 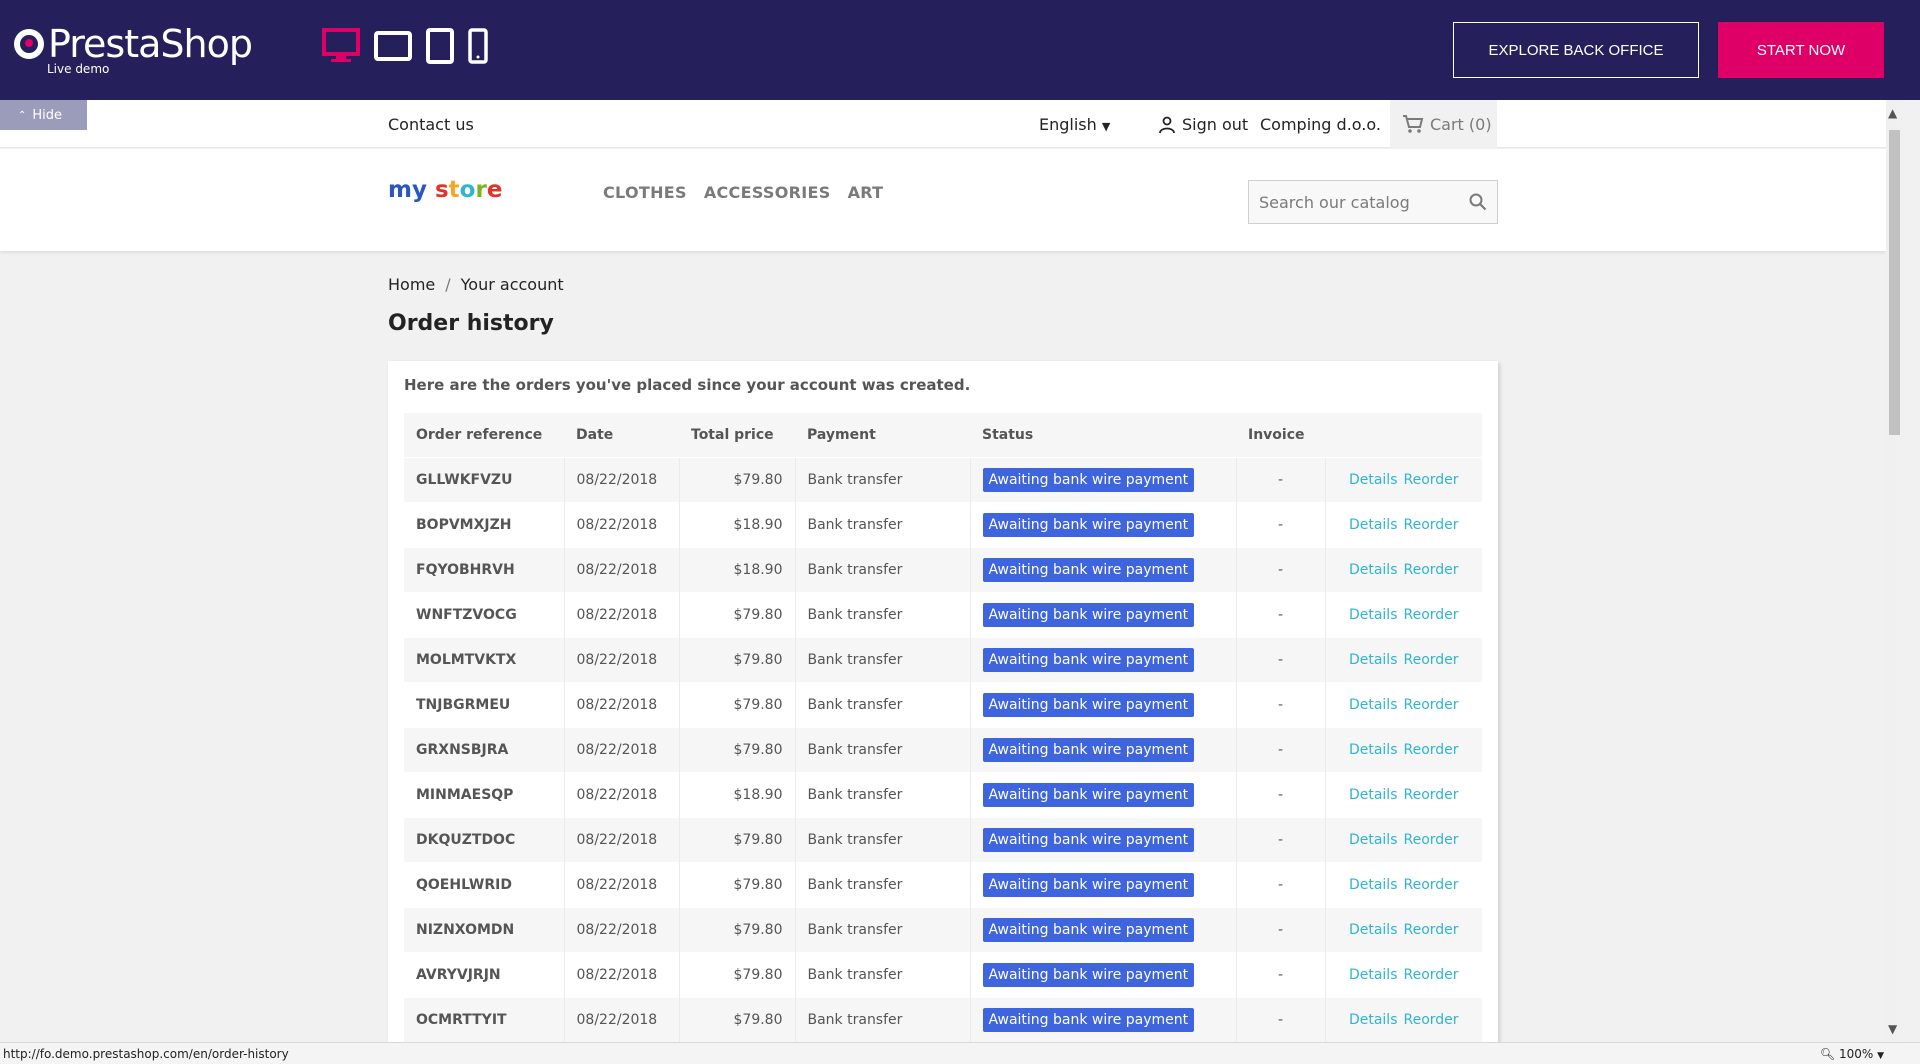 I want to click on hide-label: Hide, so click(x=47, y=115).